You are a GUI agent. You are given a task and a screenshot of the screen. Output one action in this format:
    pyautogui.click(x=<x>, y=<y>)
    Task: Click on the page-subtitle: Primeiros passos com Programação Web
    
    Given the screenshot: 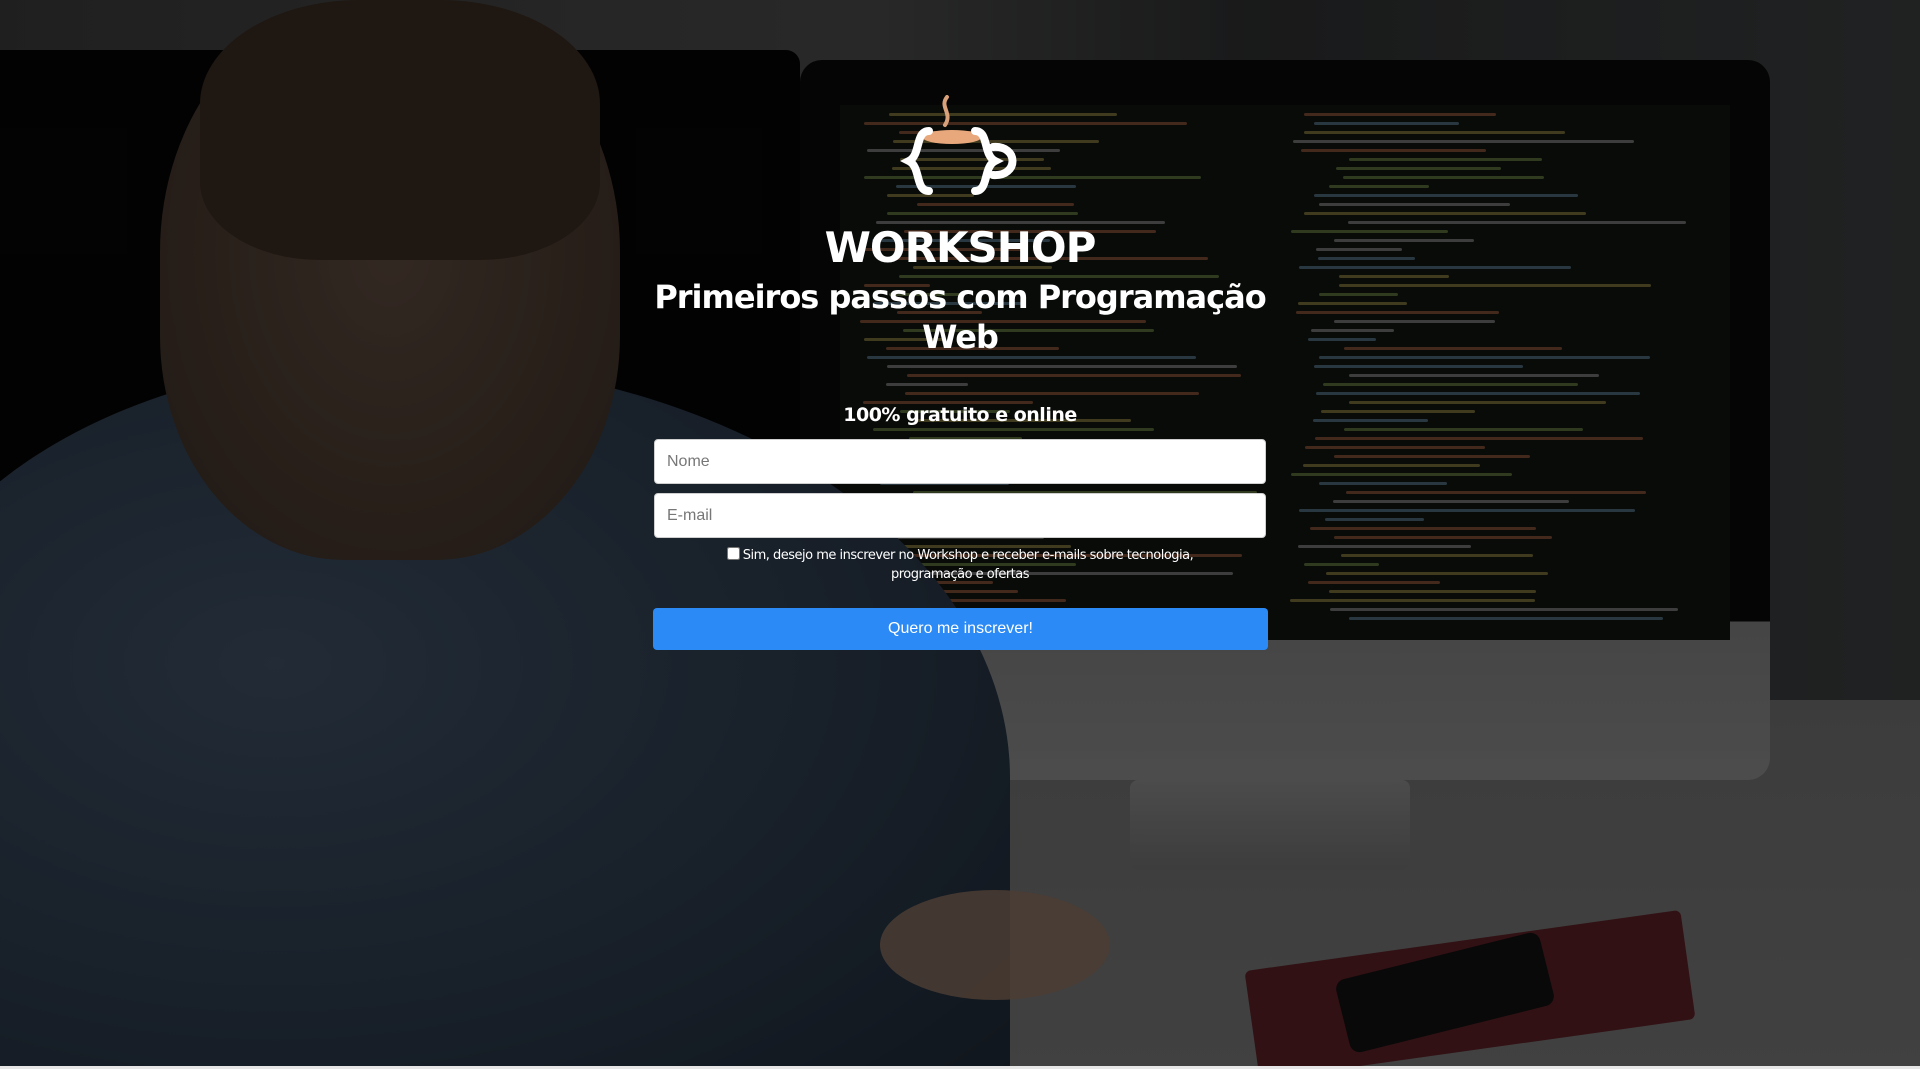 What is the action you would take?
    pyautogui.click(x=960, y=317)
    